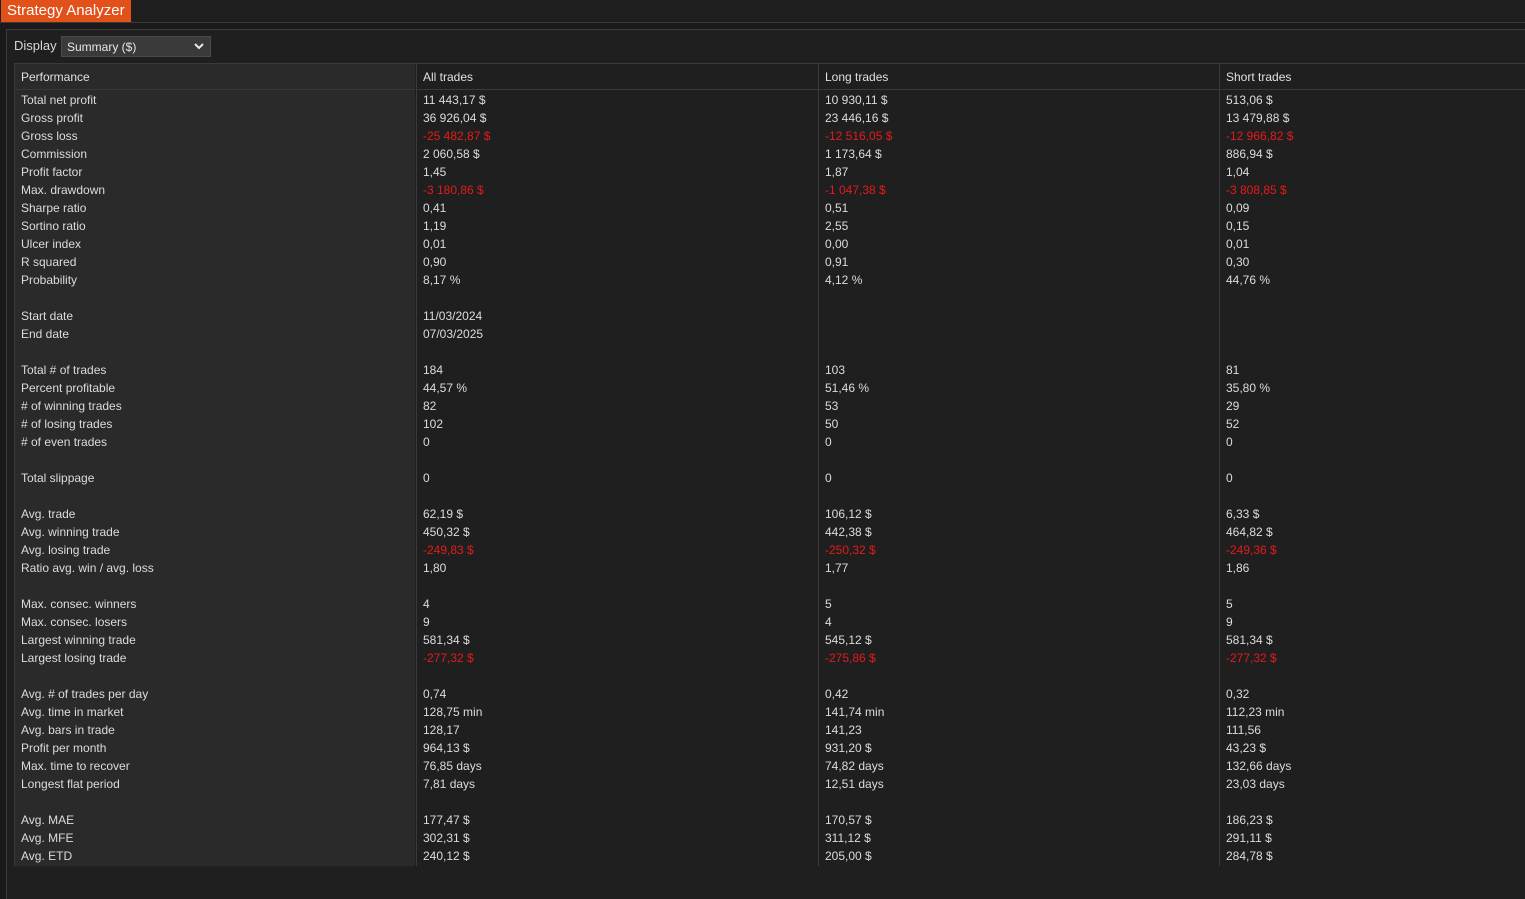 The height and width of the screenshot is (899, 1525). I want to click on header-performance: Performance, so click(215, 77).